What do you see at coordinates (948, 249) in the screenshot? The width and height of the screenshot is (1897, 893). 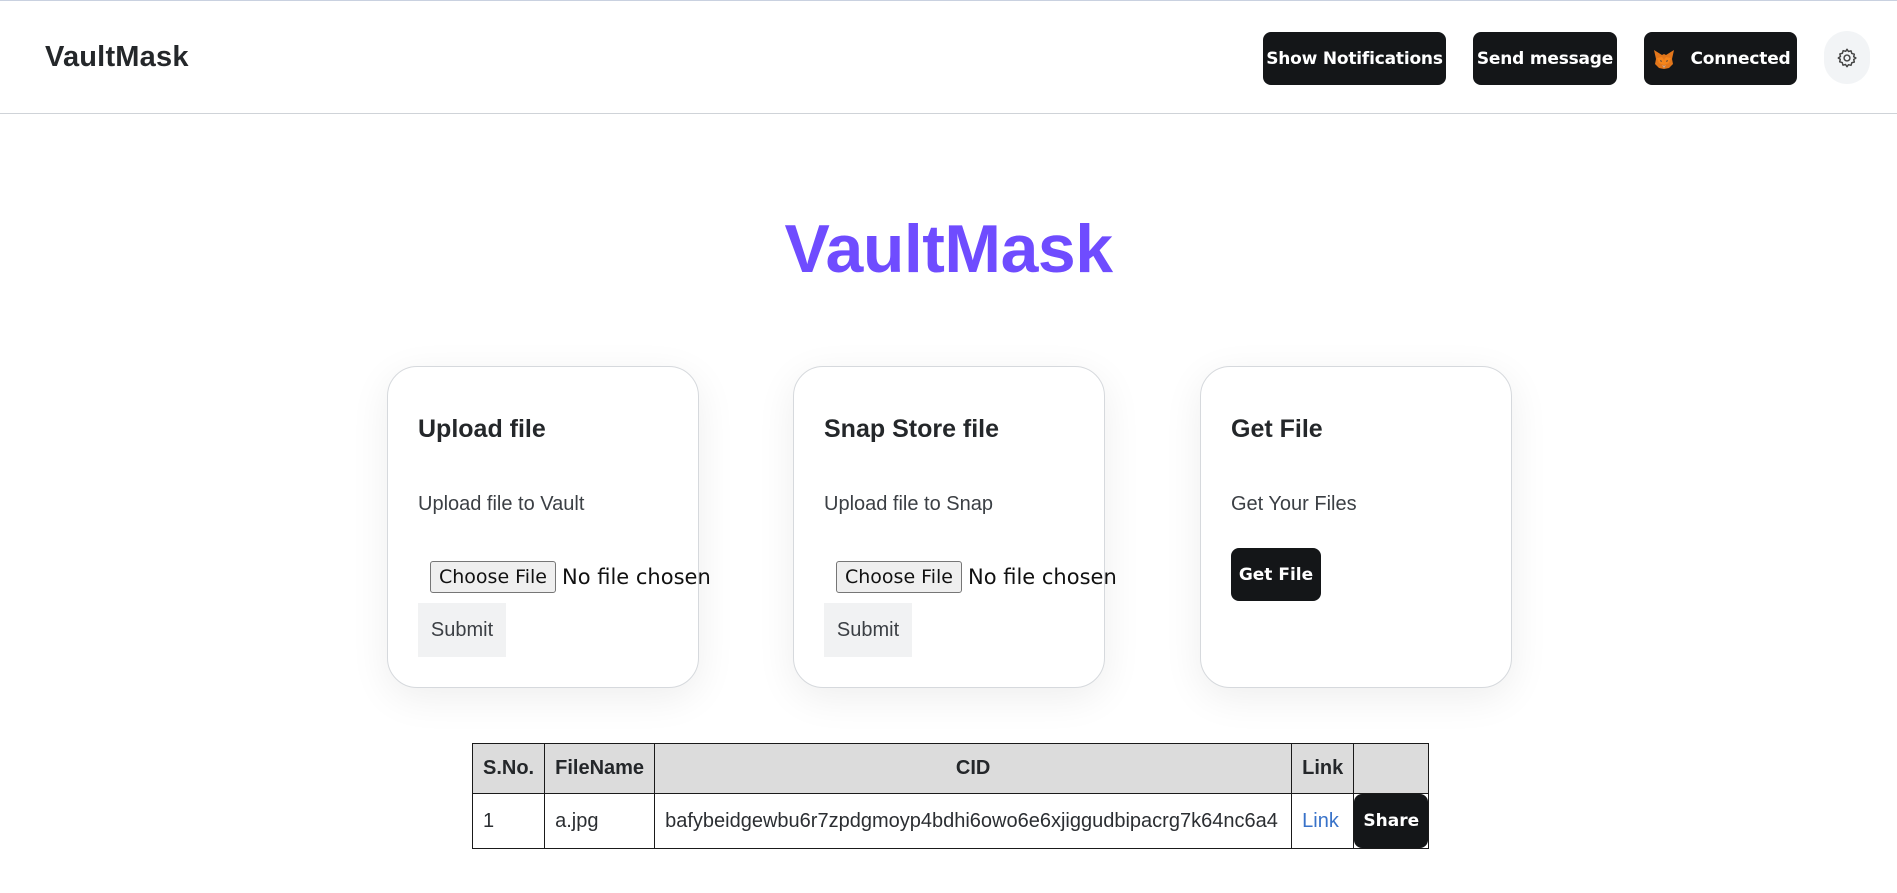 I see `page-title: VaultMask` at bounding box center [948, 249].